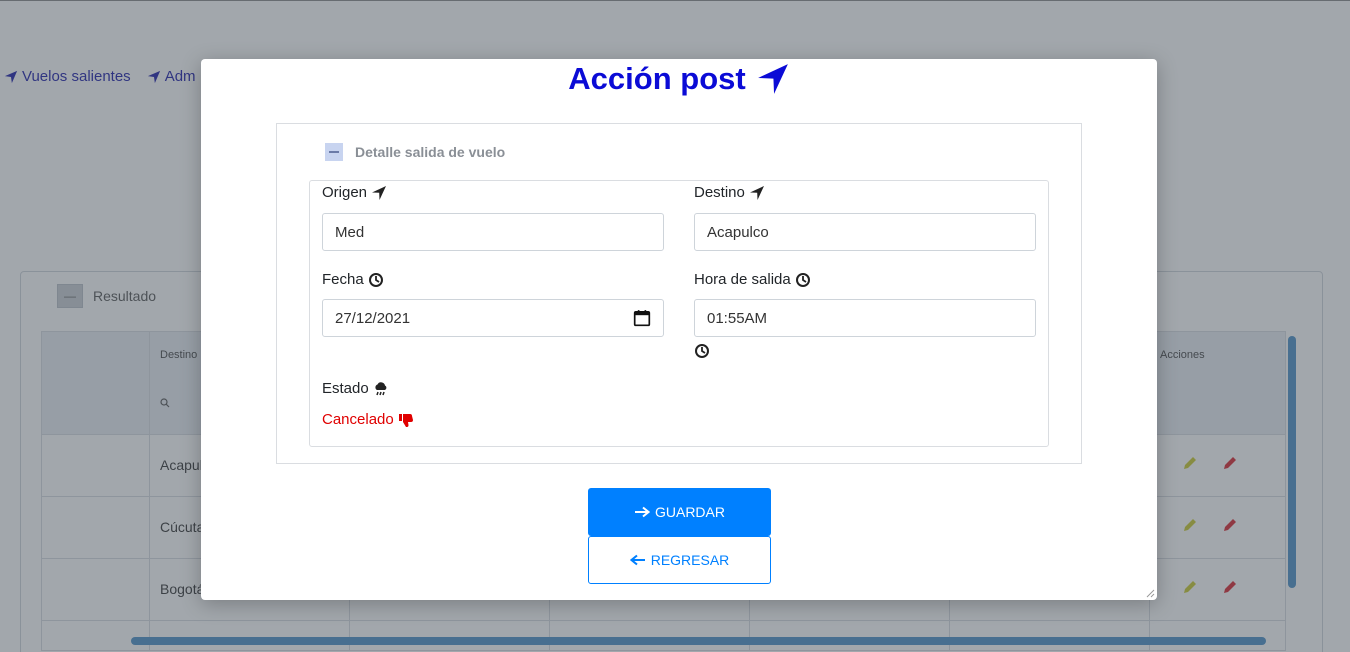 This screenshot has height=652, width=1350. What do you see at coordinates (729, 192) in the screenshot?
I see `destino-label: Destino` at bounding box center [729, 192].